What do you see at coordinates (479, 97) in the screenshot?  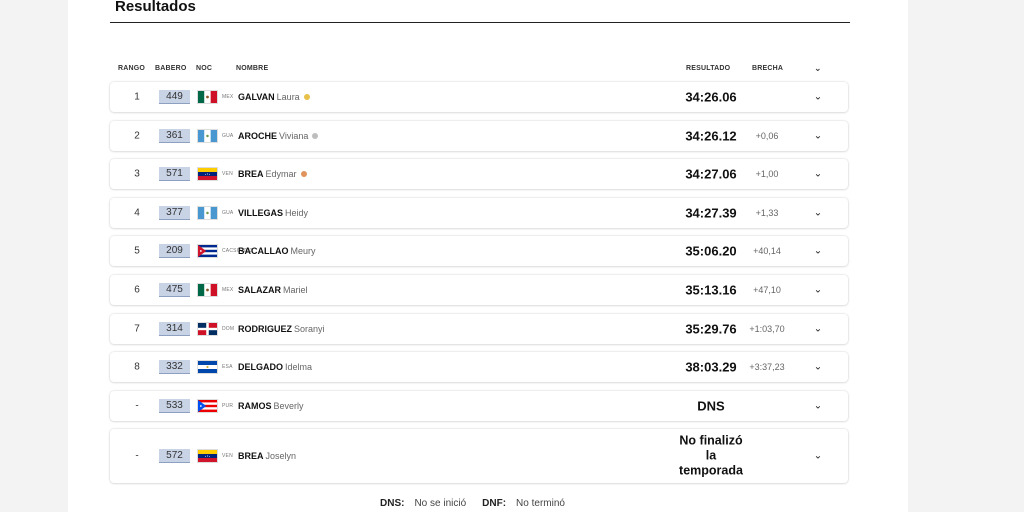 I see `table-row: 1 449 MEX GALVAN Laura 34:26.06 ⌄` at bounding box center [479, 97].